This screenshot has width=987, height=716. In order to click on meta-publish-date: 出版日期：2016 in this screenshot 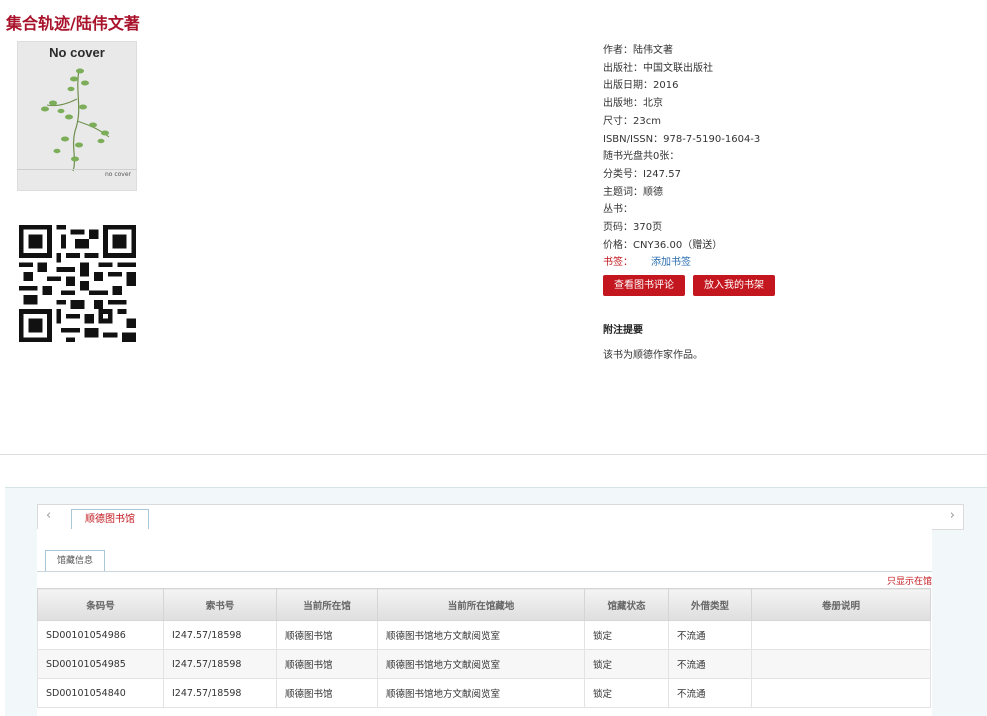, I will do `click(641, 86)`.